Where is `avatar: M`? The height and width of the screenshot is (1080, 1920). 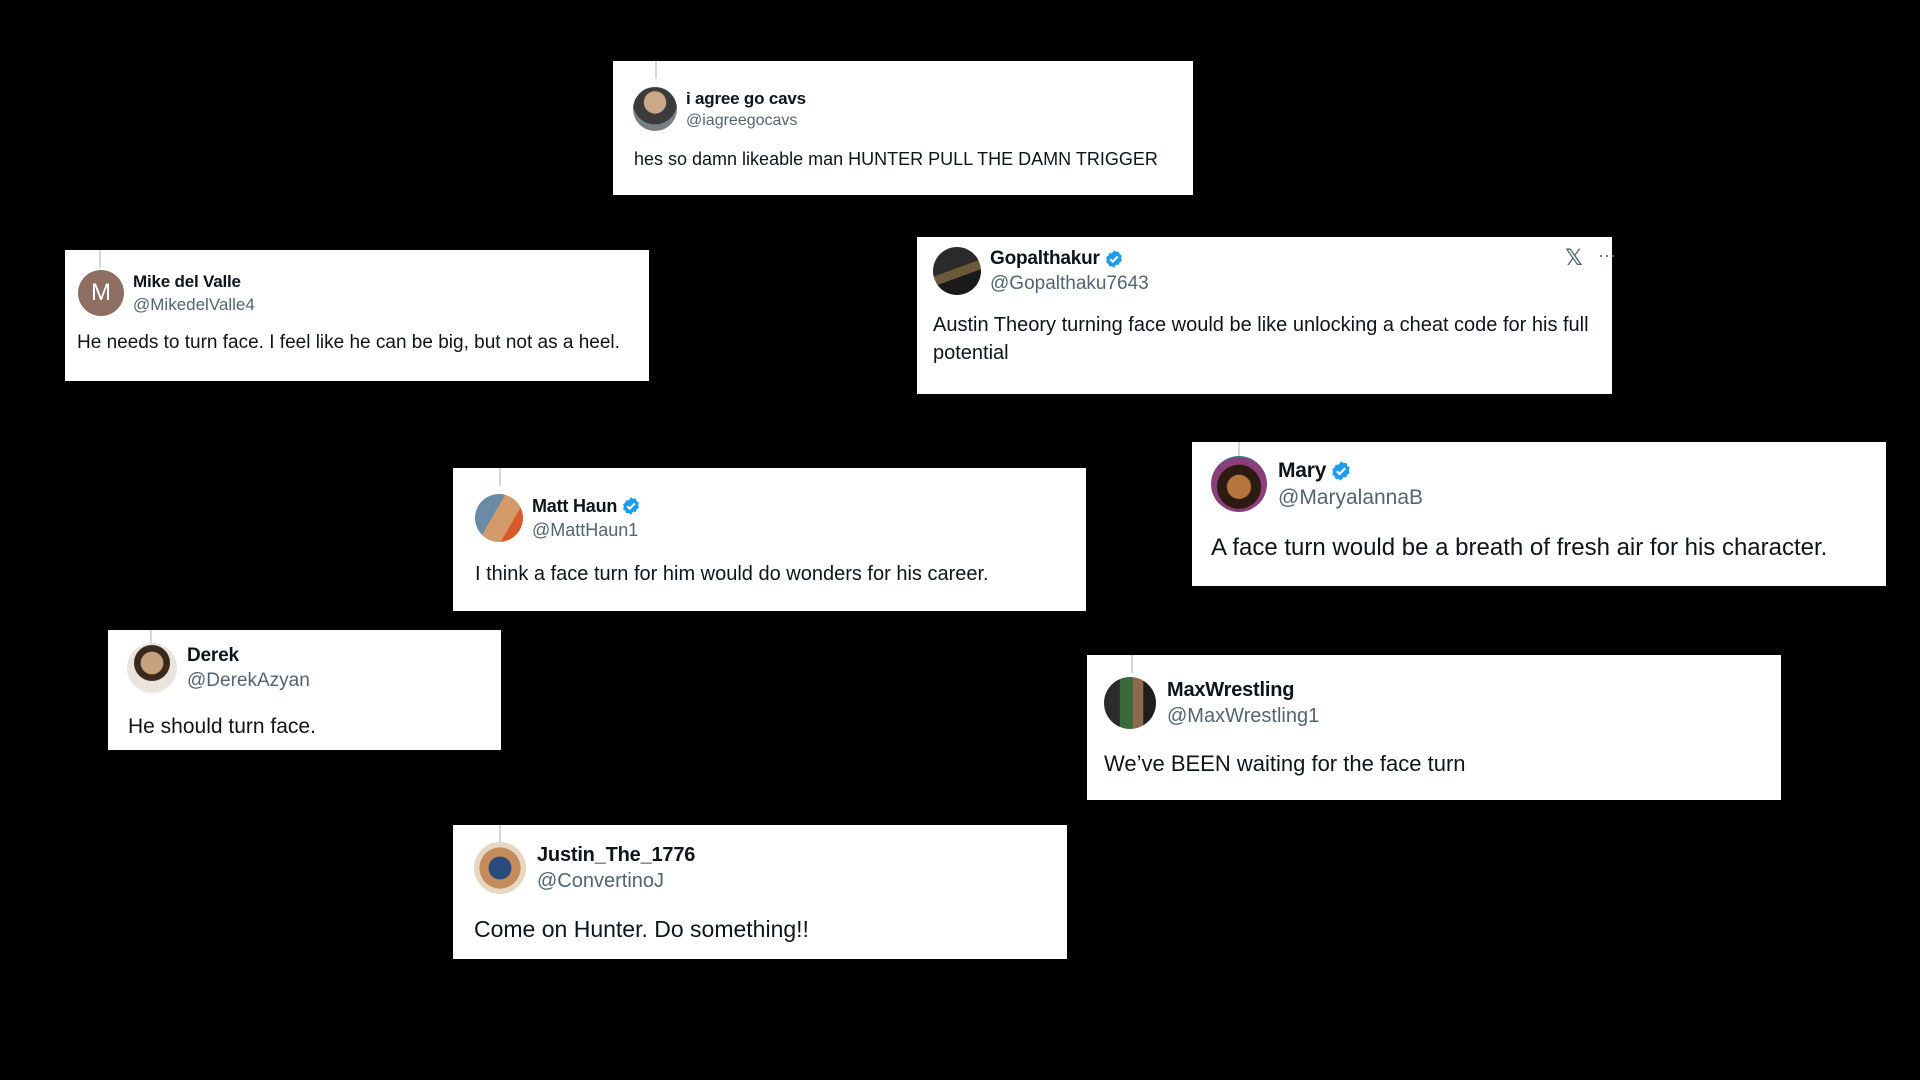
avatar: M is located at coordinates (101, 293).